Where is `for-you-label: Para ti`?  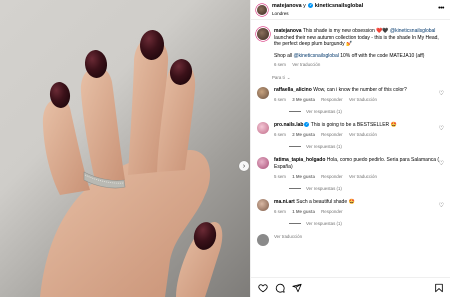 for-you-label: Para ti is located at coordinates (278, 78).